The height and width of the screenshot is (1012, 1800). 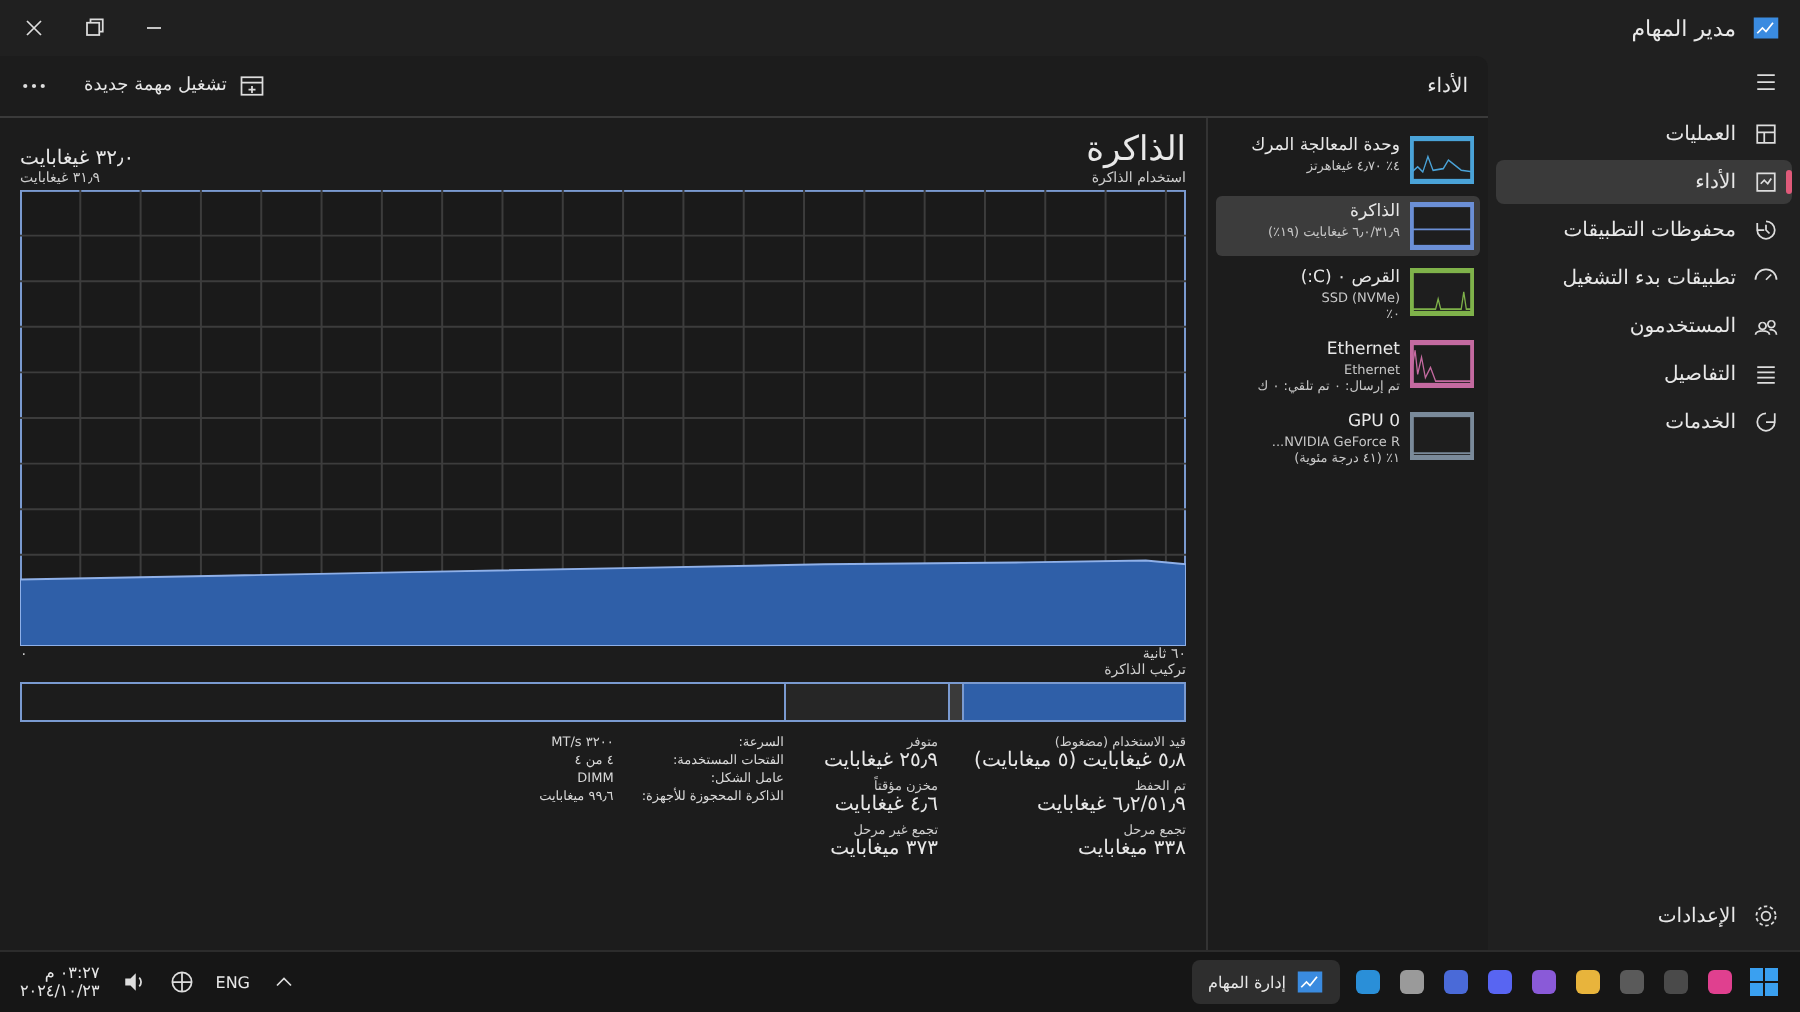 What do you see at coordinates (1766, 82) in the screenshot?
I see `menu-icon` at bounding box center [1766, 82].